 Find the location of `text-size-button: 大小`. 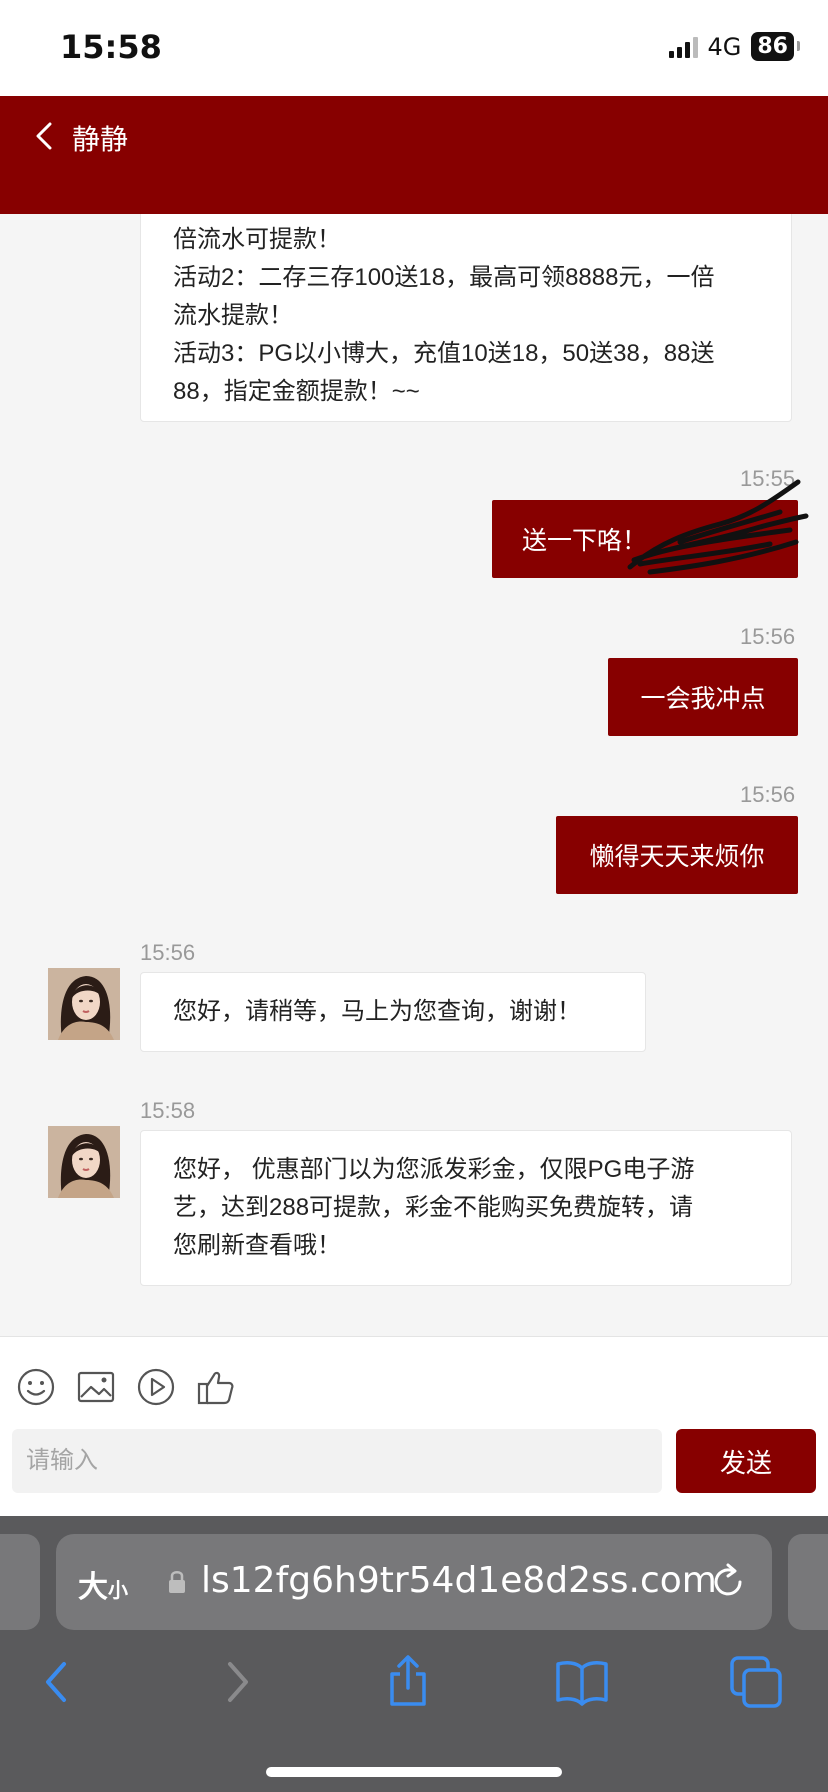

text-size-button: 大小 is located at coordinates (103, 1584).